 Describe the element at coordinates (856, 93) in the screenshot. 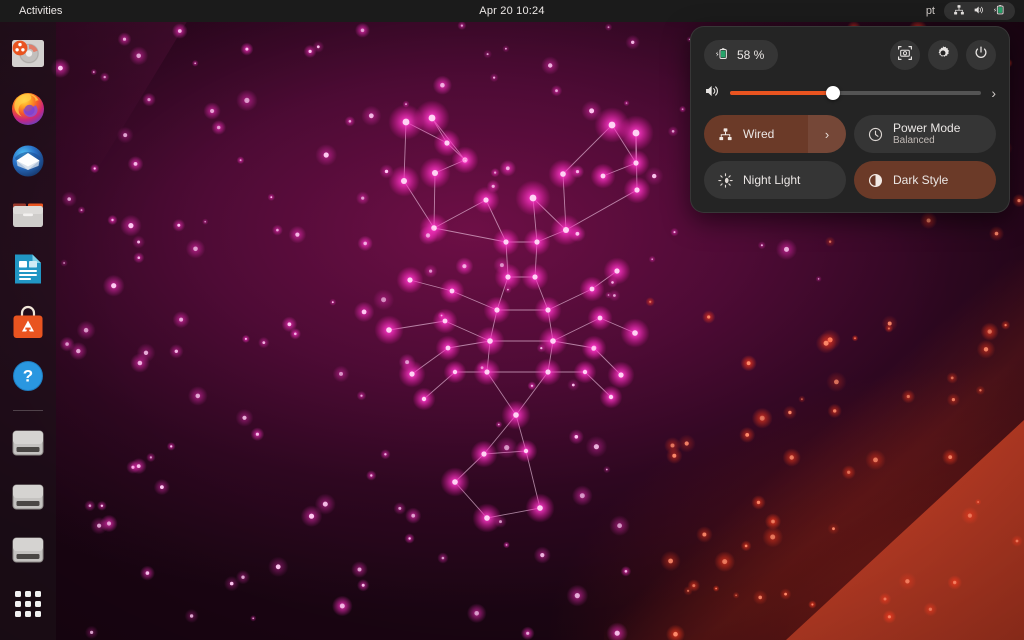

I see `volume-slider` at that location.